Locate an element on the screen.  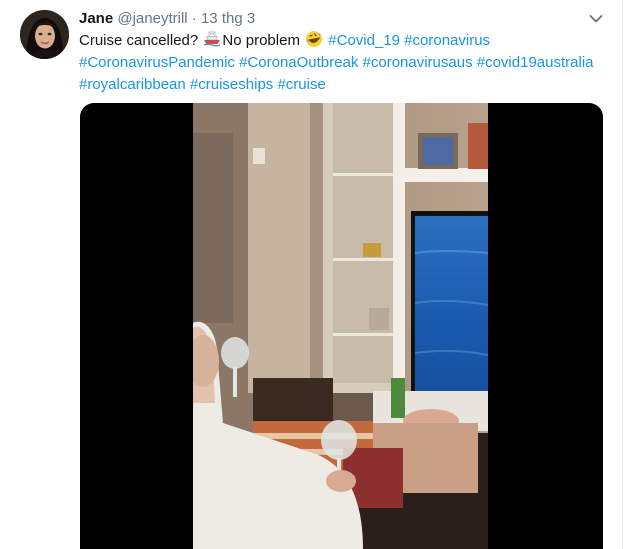
author-handle: @janeytrill is located at coordinates (152, 18).